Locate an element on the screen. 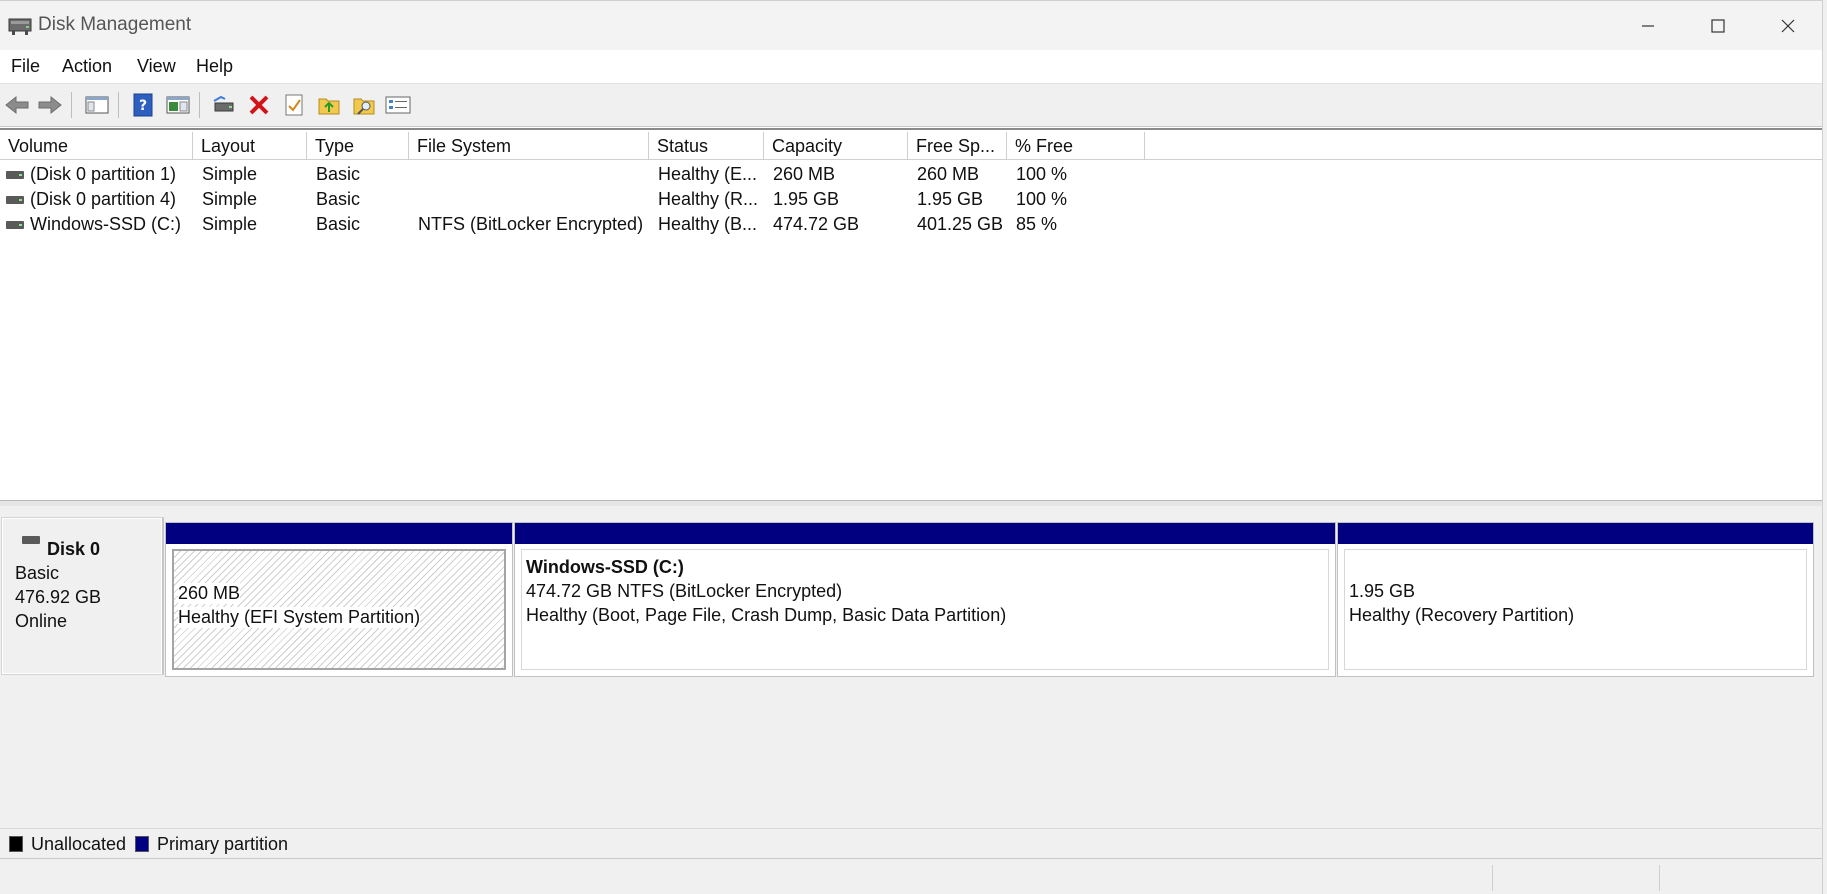 Image resolution: width=1827 pixels, height=894 pixels. column-header-percent-free: % Free is located at coordinates (1076, 146).